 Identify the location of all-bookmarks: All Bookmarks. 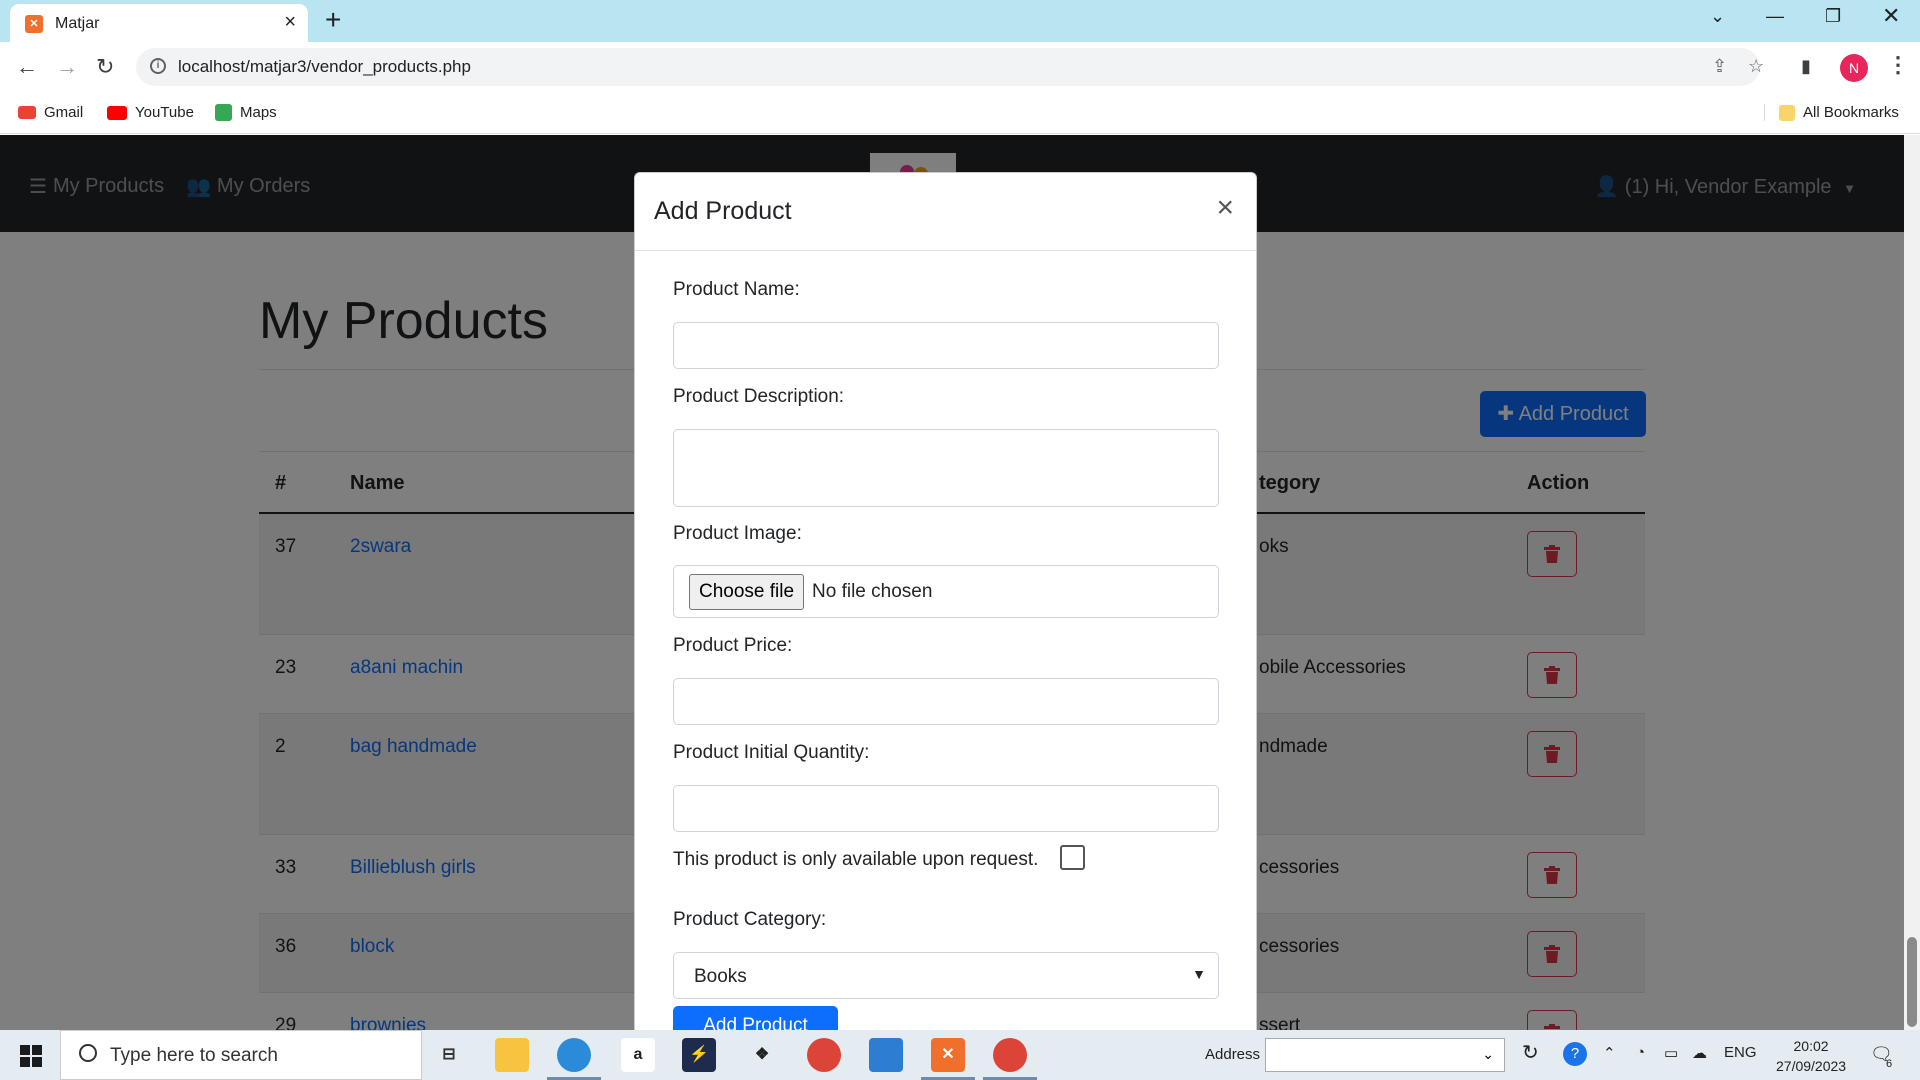
(1831, 112).